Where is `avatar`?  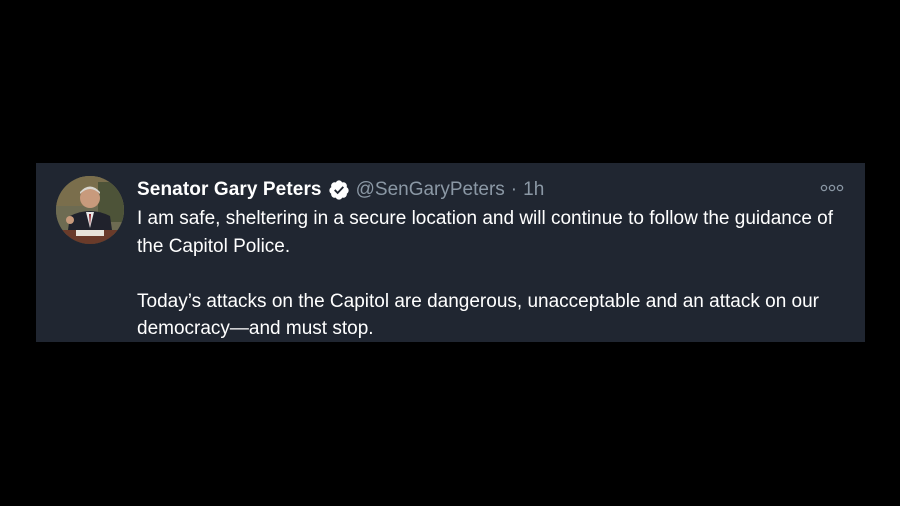
avatar is located at coordinates (90, 210).